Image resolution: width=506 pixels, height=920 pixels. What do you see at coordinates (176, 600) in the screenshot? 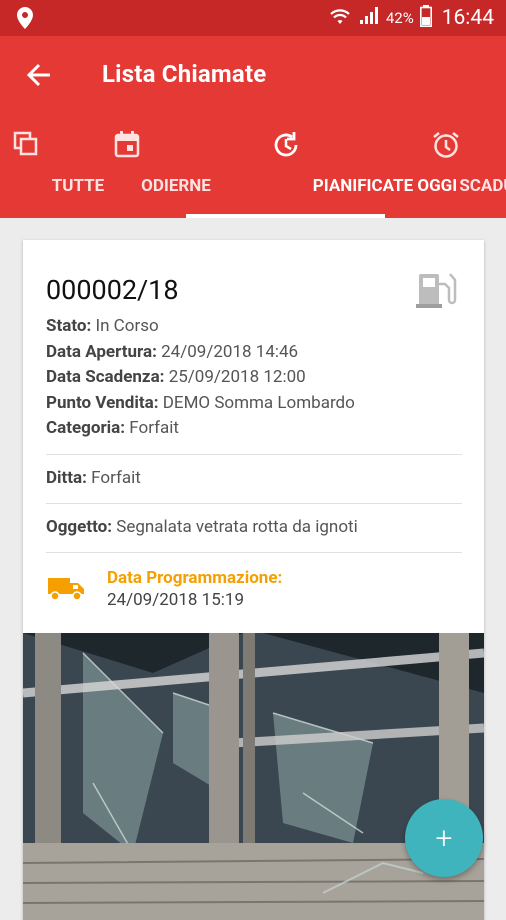
I see `schedule-value: 24/09/2018 15:19` at bounding box center [176, 600].